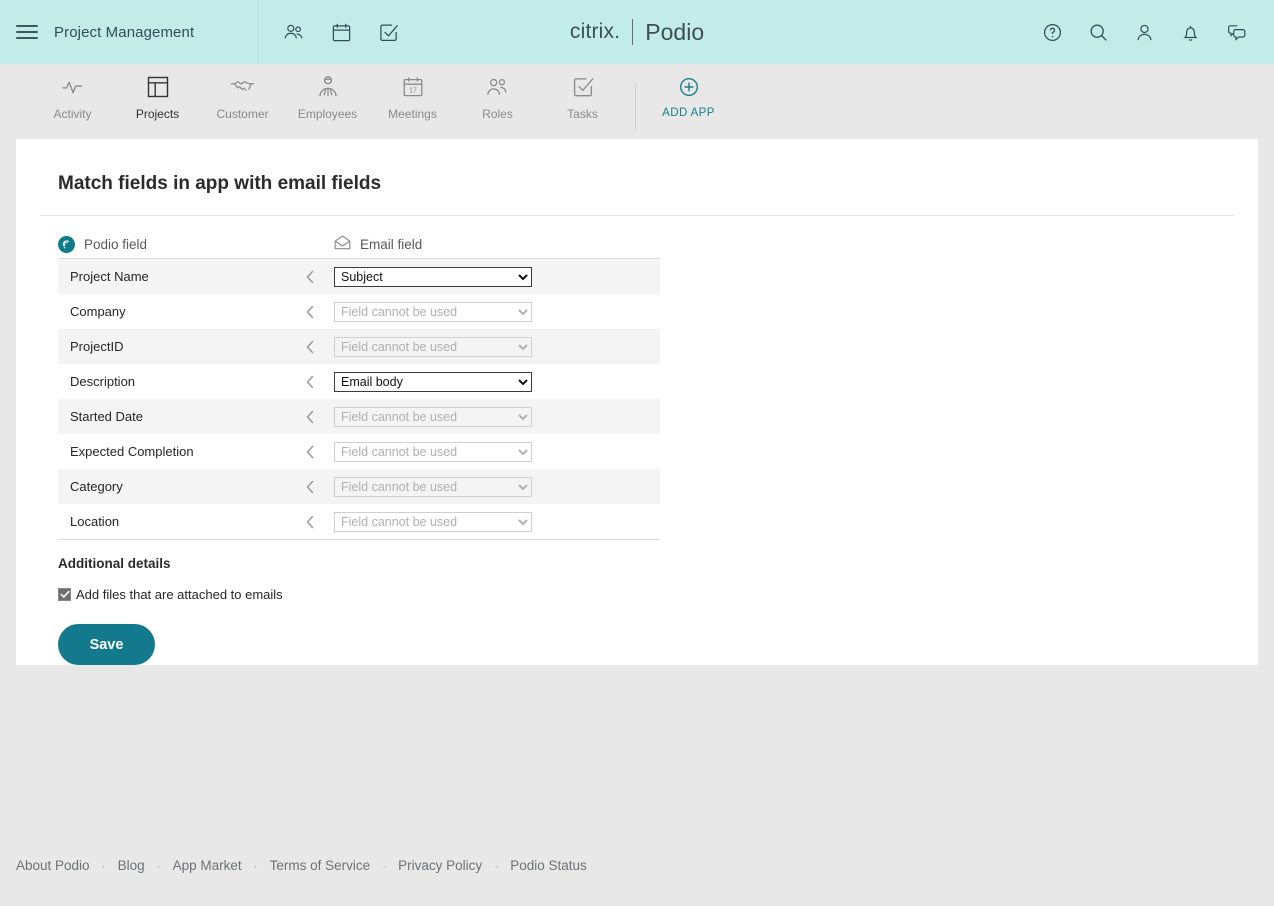  Describe the element at coordinates (72, 114) in the screenshot. I see `nav-label-activity: Activity` at that location.